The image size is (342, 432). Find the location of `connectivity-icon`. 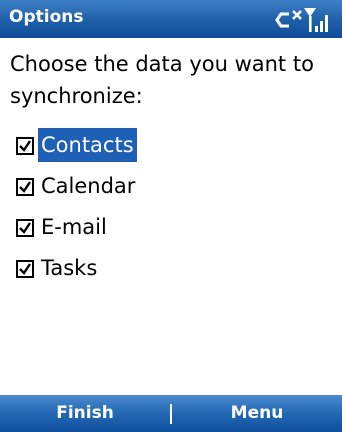

connectivity-icon is located at coordinates (288, 19).